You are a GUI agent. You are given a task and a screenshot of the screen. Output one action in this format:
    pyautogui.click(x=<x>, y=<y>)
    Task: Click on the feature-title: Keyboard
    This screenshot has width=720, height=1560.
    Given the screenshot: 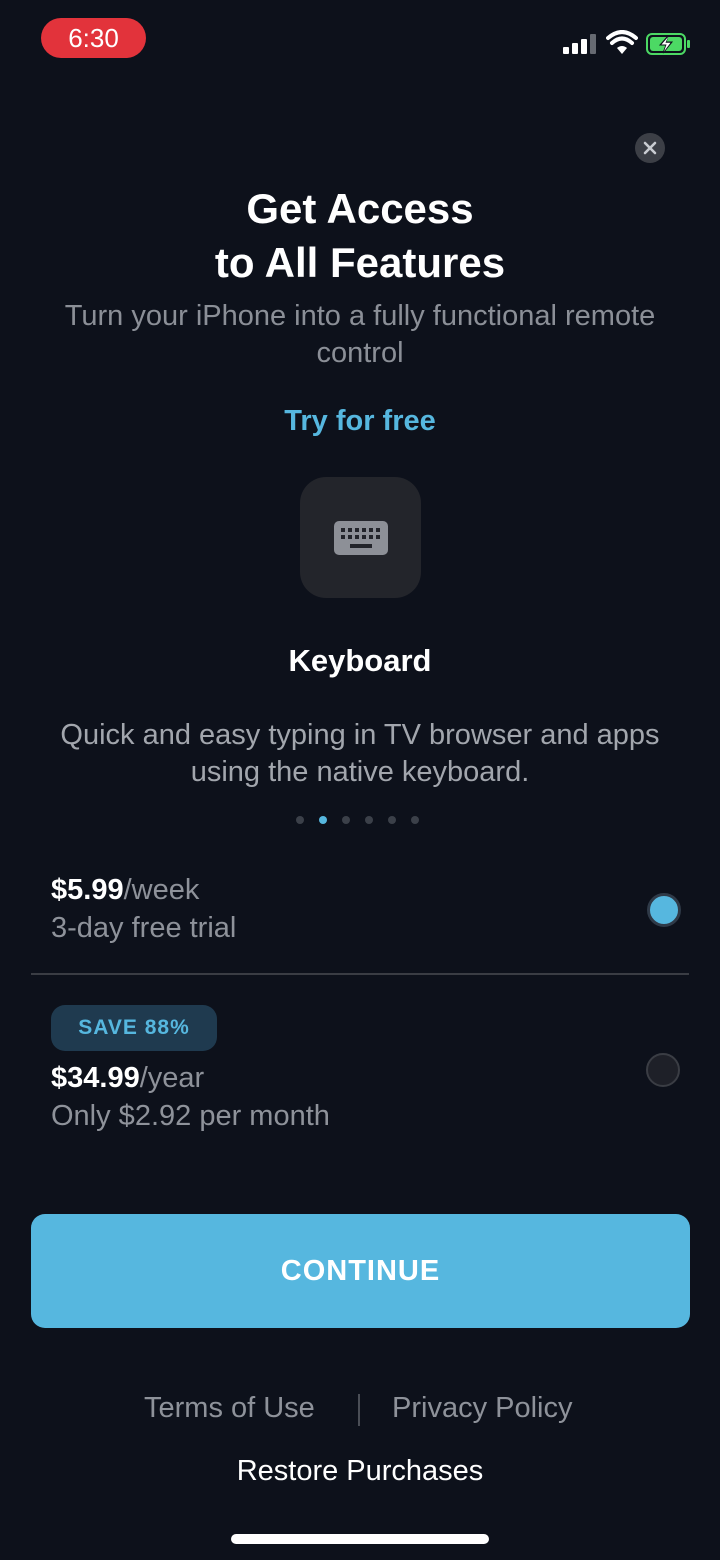 What is the action you would take?
    pyautogui.click(x=360, y=660)
    